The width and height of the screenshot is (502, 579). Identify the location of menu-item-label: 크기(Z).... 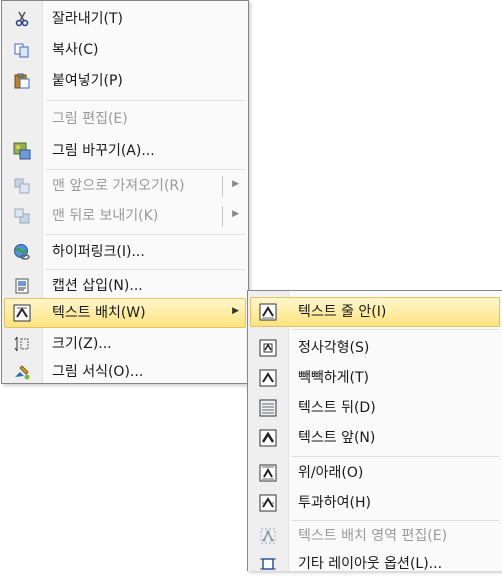
(82, 344).